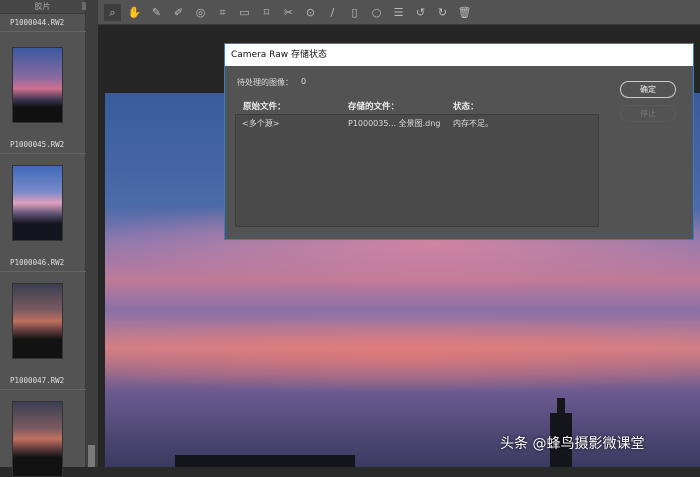 The height and width of the screenshot is (477, 700). I want to click on filmstrip-item: P1000045.RW2, so click(43, 145).